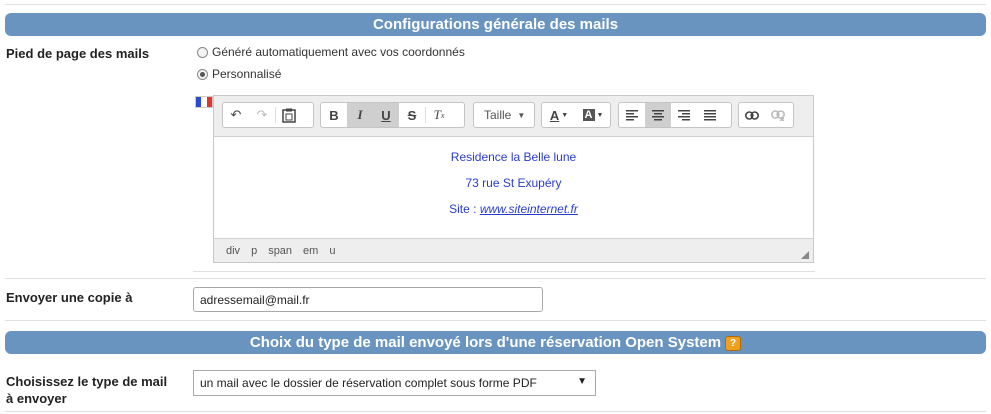  Describe the element at coordinates (87, 381) in the screenshot. I see `mailtype-label-line1: Choisissez le type de mail` at that location.